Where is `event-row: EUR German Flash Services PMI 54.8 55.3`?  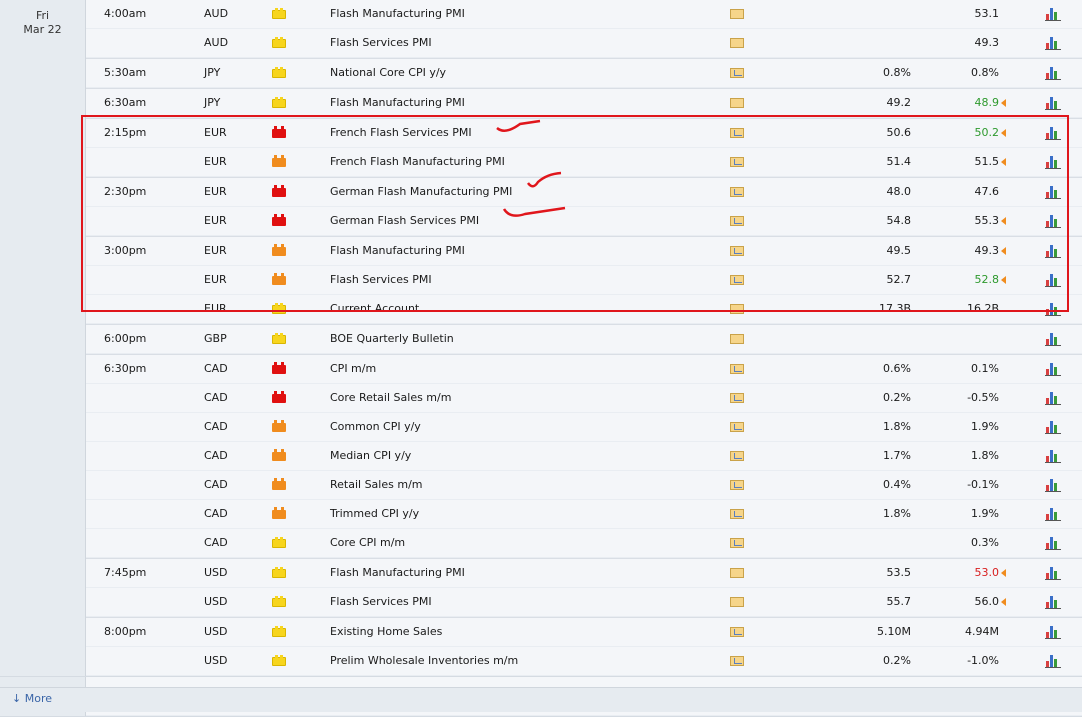
event-row: EUR German Flash Services PMI 54.8 55.3 is located at coordinates (584, 221).